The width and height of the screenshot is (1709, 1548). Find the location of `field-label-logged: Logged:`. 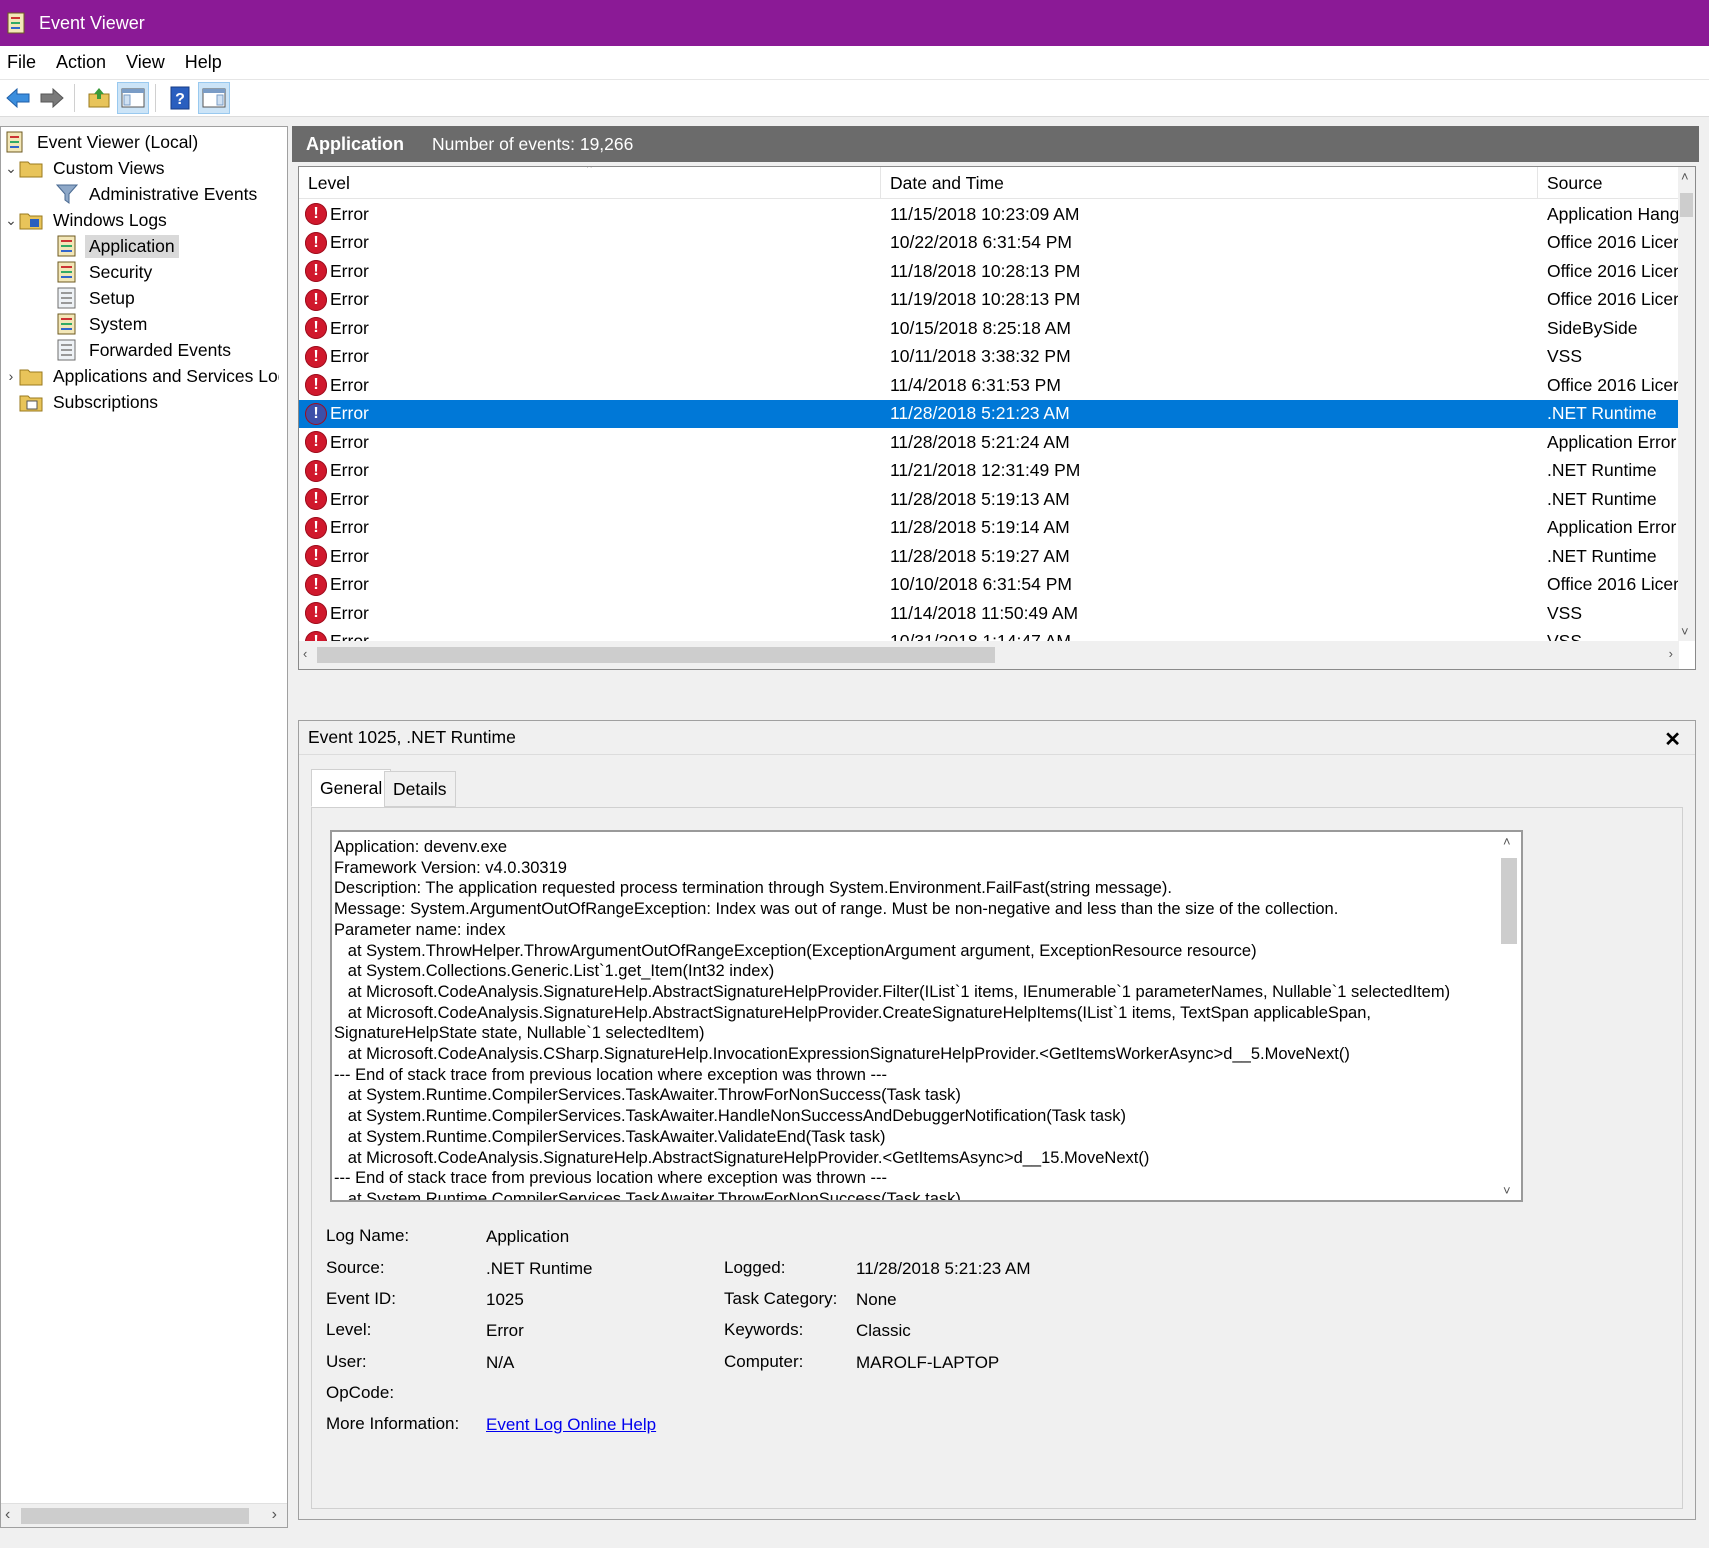

field-label-logged: Logged: is located at coordinates (755, 1267).